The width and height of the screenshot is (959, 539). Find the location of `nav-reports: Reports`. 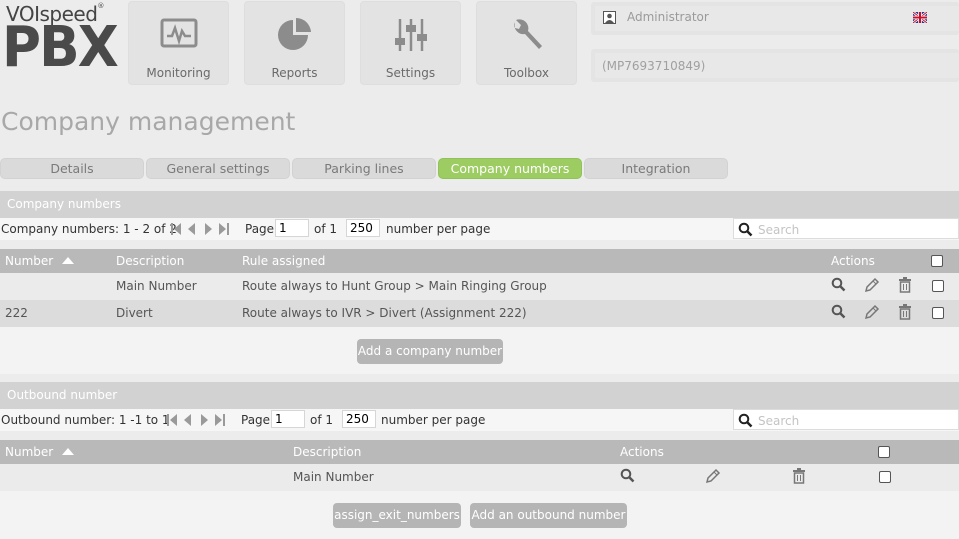

nav-reports: Reports is located at coordinates (294, 43).